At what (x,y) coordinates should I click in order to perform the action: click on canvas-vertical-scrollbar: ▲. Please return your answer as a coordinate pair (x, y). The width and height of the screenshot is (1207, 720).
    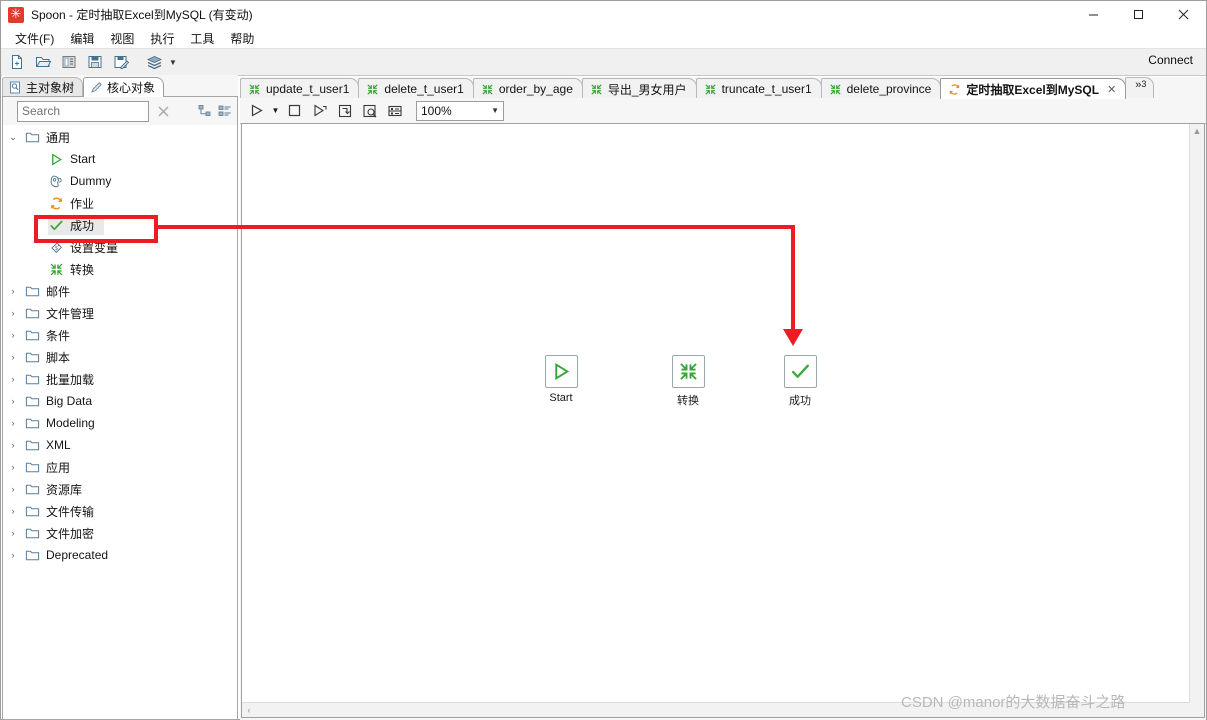
    Looking at the image, I should click on (1196, 413).